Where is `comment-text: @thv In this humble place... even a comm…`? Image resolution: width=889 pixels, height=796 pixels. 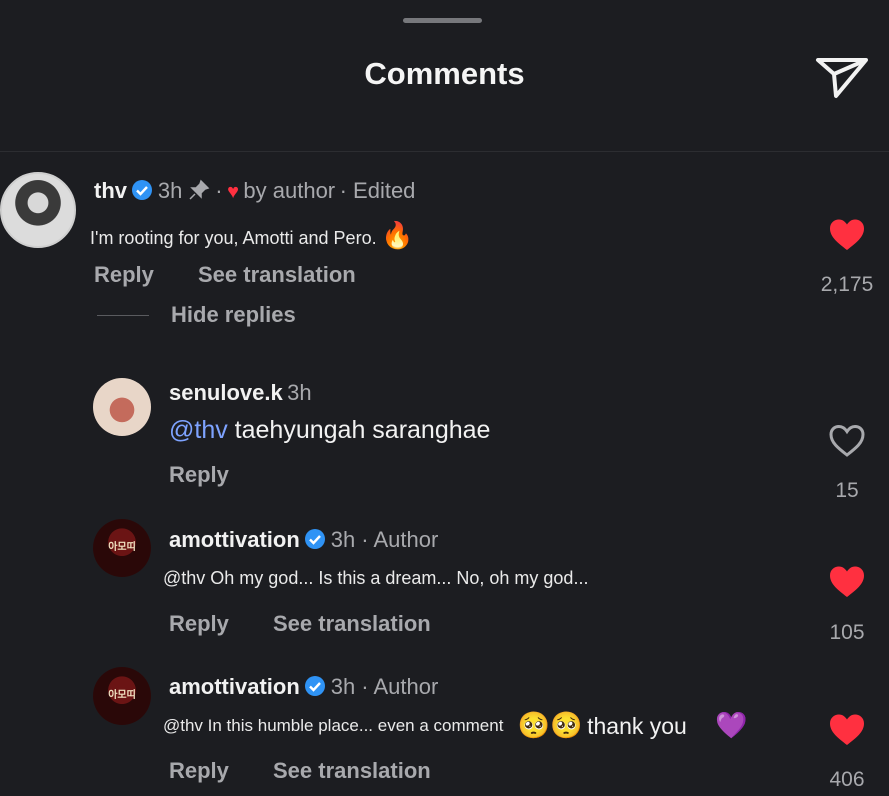 comment-text: @thv In this humble place... even a comm… is located at coordinates (455, 725).